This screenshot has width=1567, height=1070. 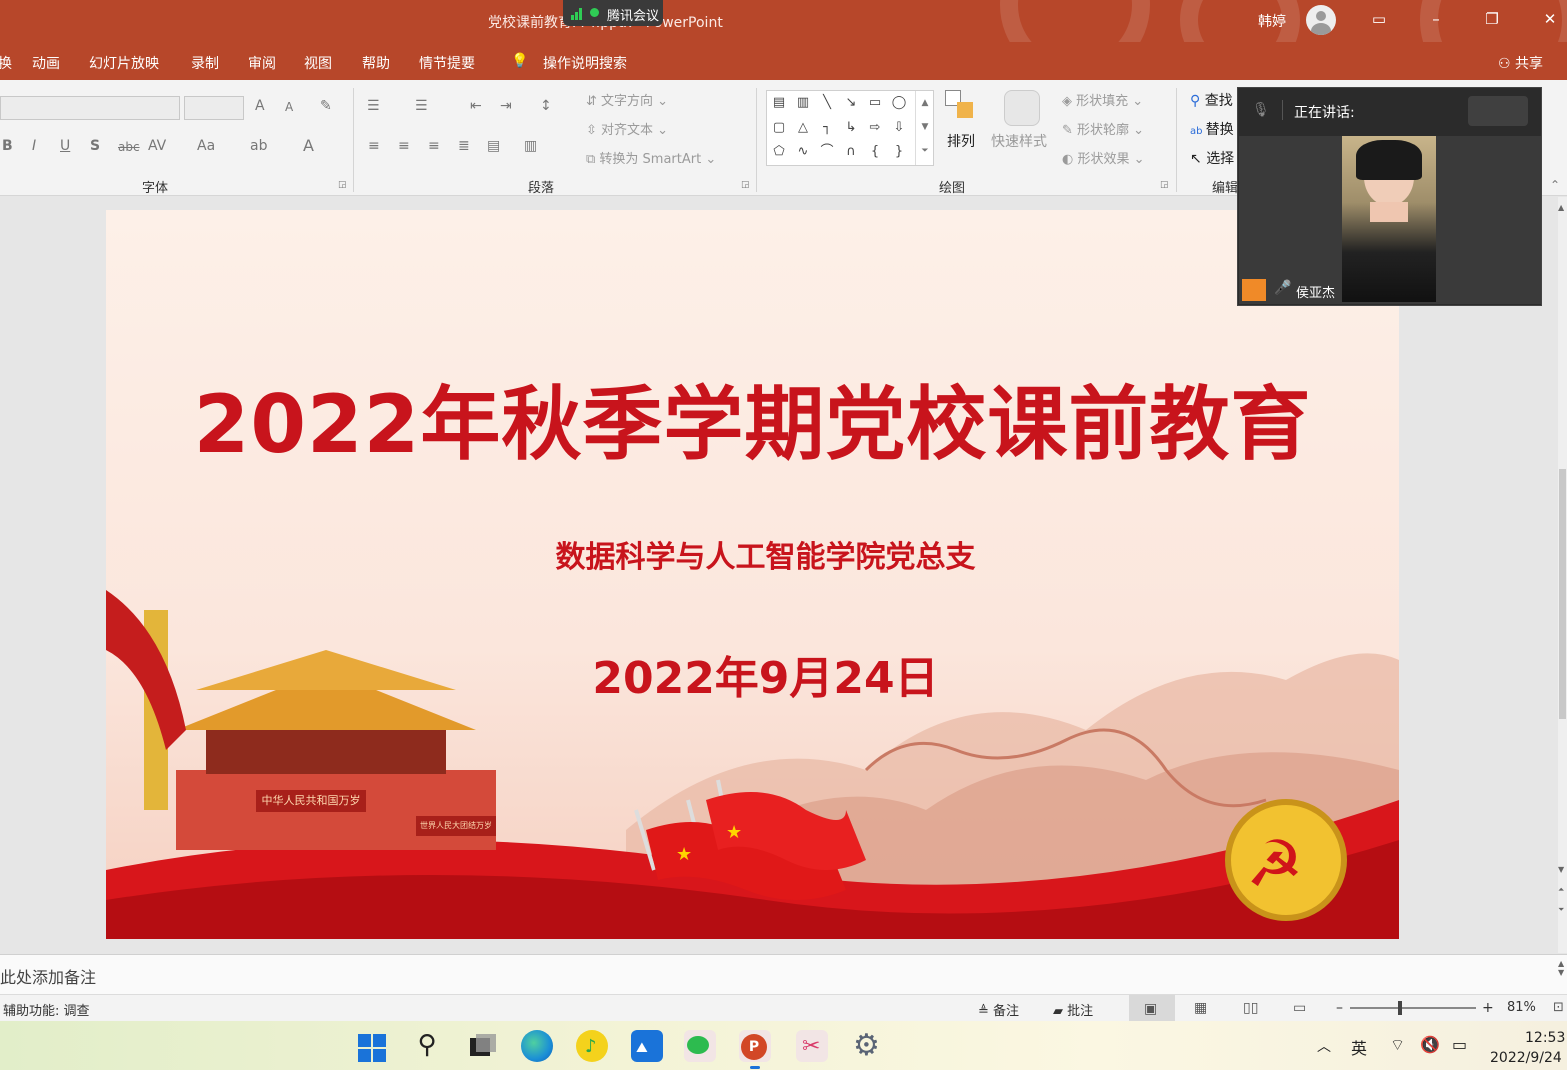 What do you see at coordinates (493, 146) in the screenshot?
I see `distributed-icon: ▤` at bounding box center [493, 146].